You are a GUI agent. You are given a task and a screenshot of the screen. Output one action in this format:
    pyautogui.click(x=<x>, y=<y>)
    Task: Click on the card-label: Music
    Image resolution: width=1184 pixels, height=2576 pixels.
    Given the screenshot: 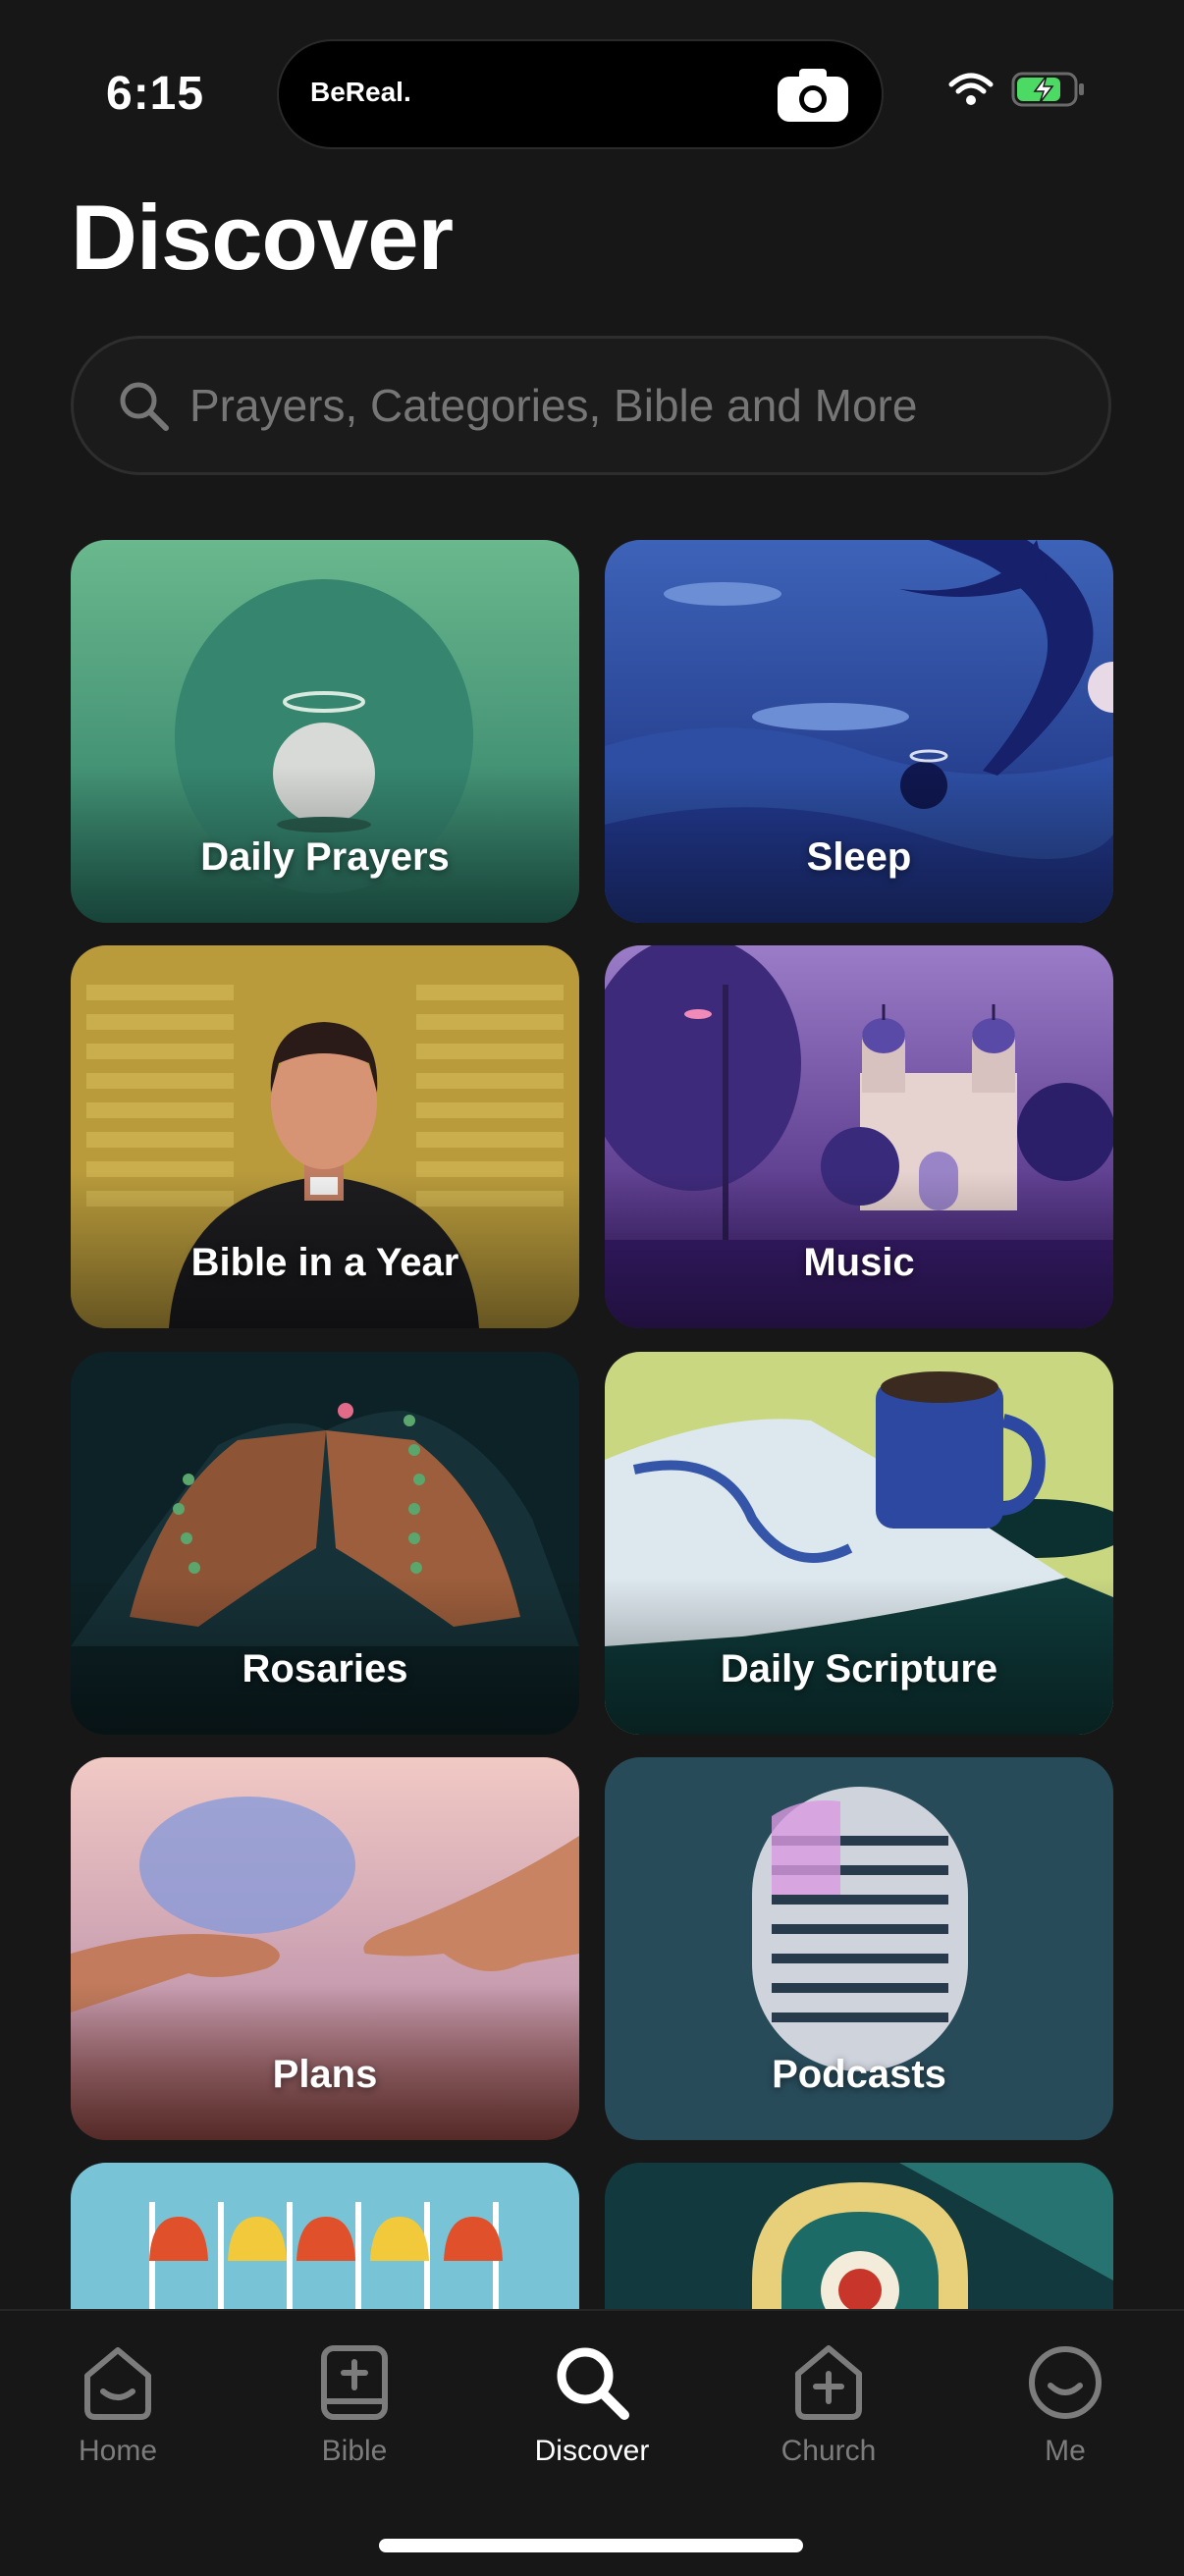 What is the action you would take?
    pyautogui.click(x=859, y=1262)
    